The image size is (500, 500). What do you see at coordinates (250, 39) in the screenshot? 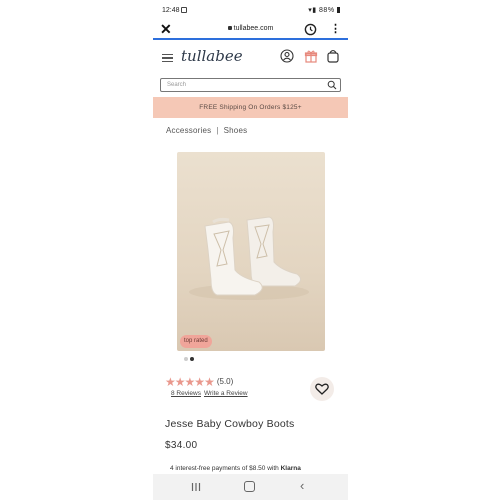
I see `page-load-progress` at bounding box center [250, 39].